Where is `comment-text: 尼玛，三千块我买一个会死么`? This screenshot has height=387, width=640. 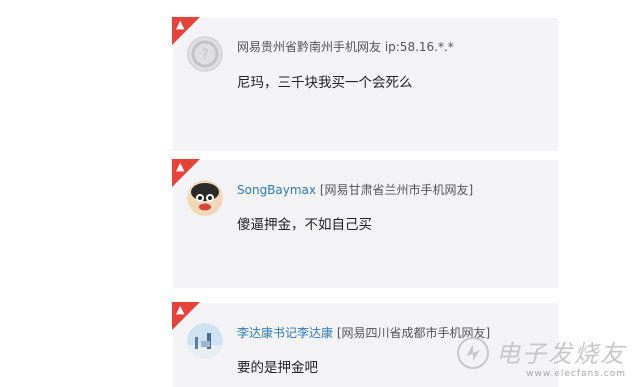
comment-text: 尼玛，三千块我买一个会死么 is located at coordinates (325, 83).